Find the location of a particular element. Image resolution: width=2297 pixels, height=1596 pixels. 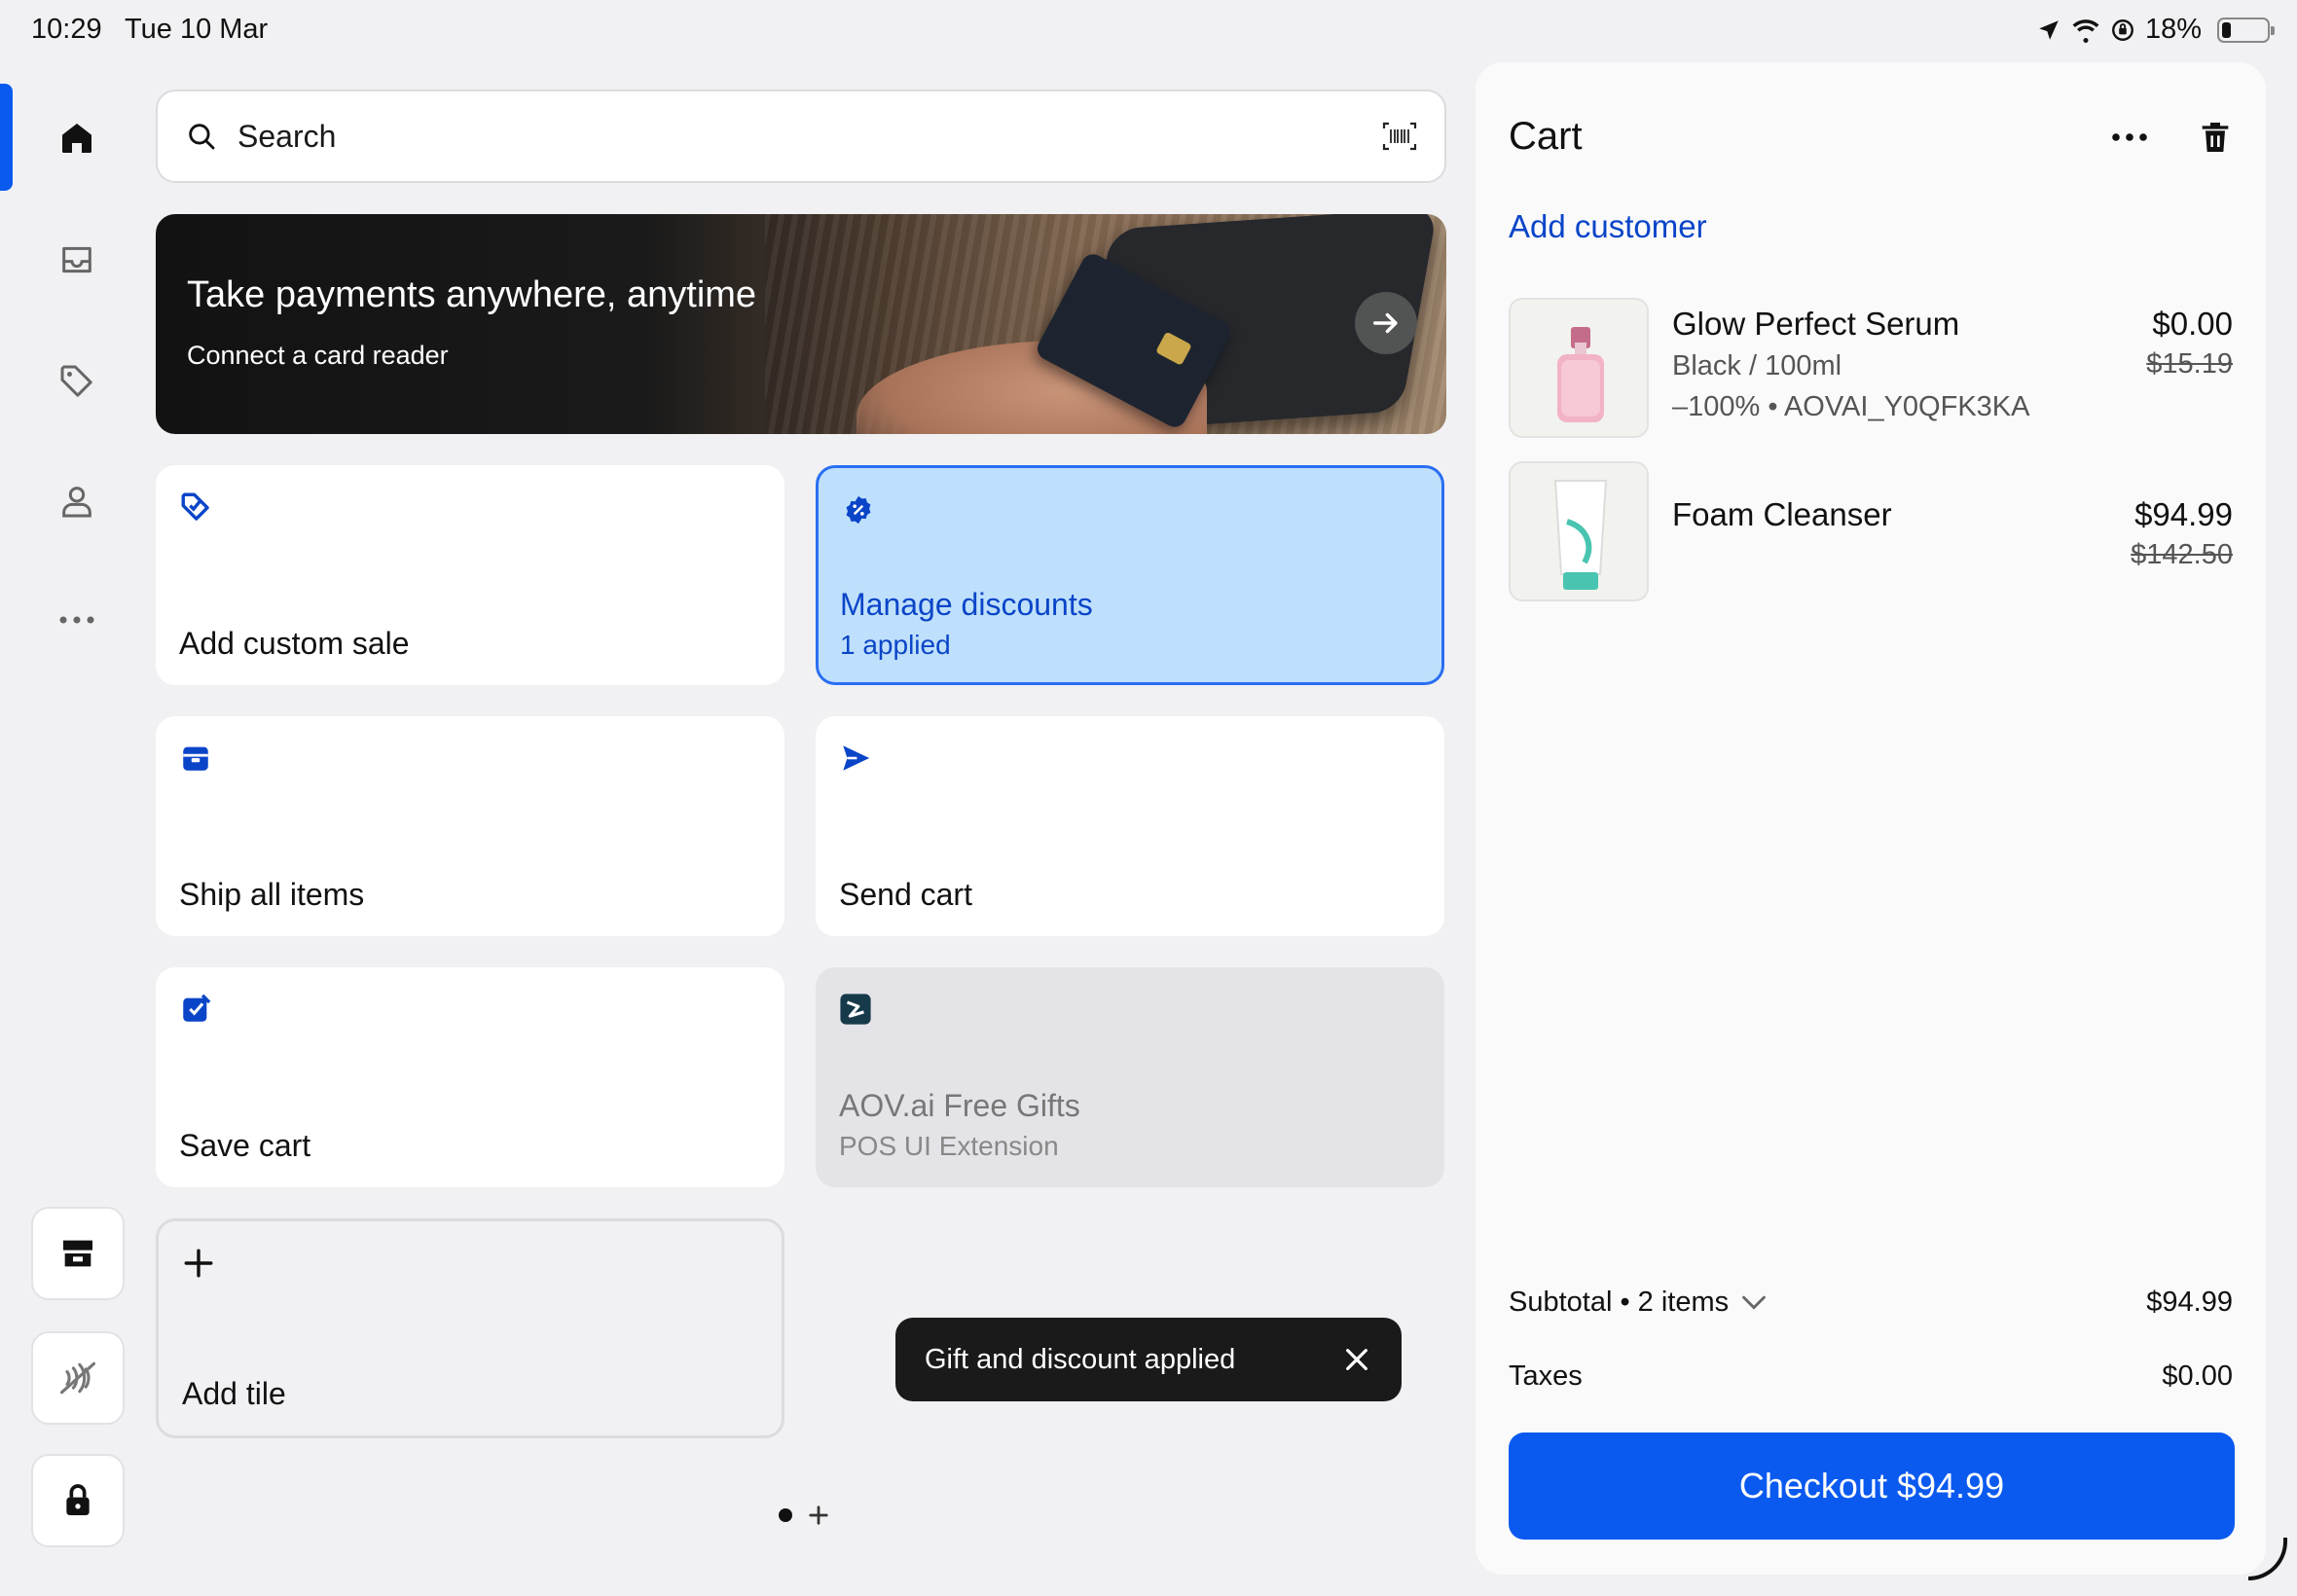

battery-icon is located at coordinates (2246, 30).